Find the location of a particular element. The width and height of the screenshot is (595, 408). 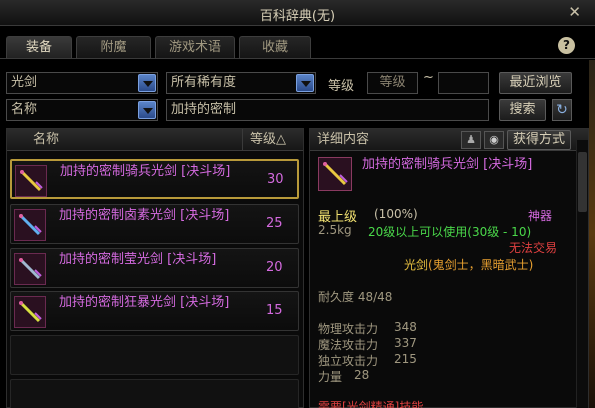

type-select-value: 光剑 is located at coordinates (24, 82).